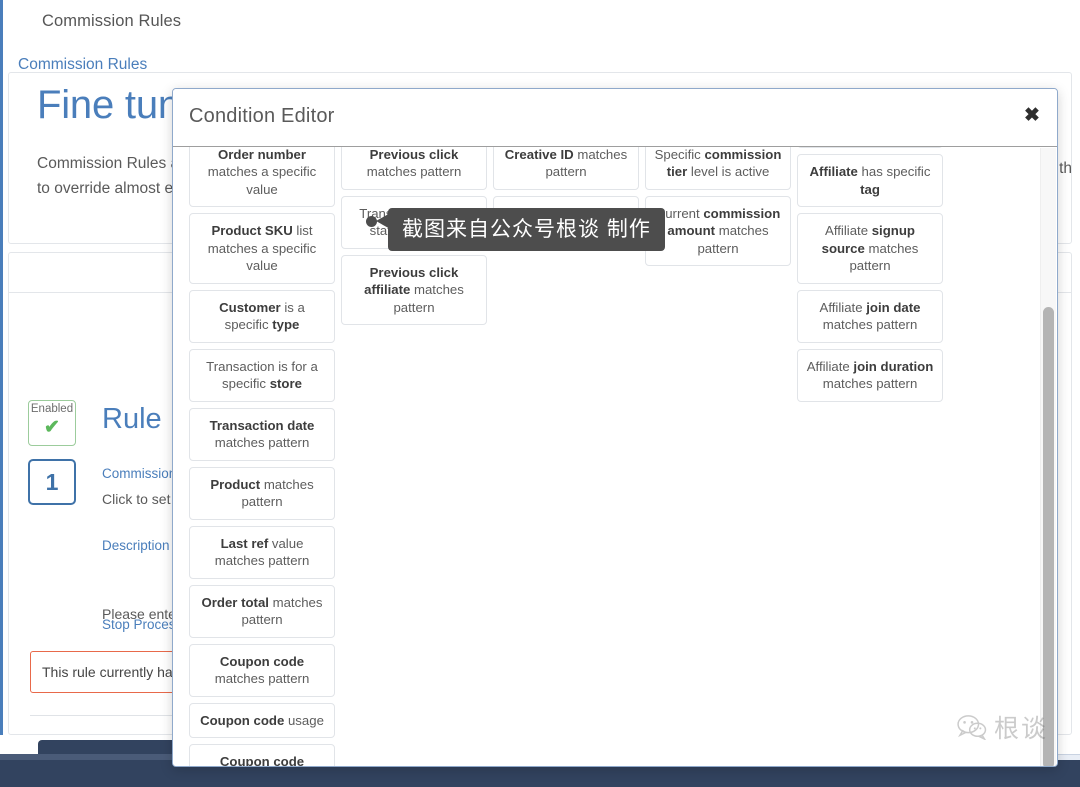 The width and height of the screenshot is (1080, 787). I want to click on check-icon: ✔, so click(52, 427).